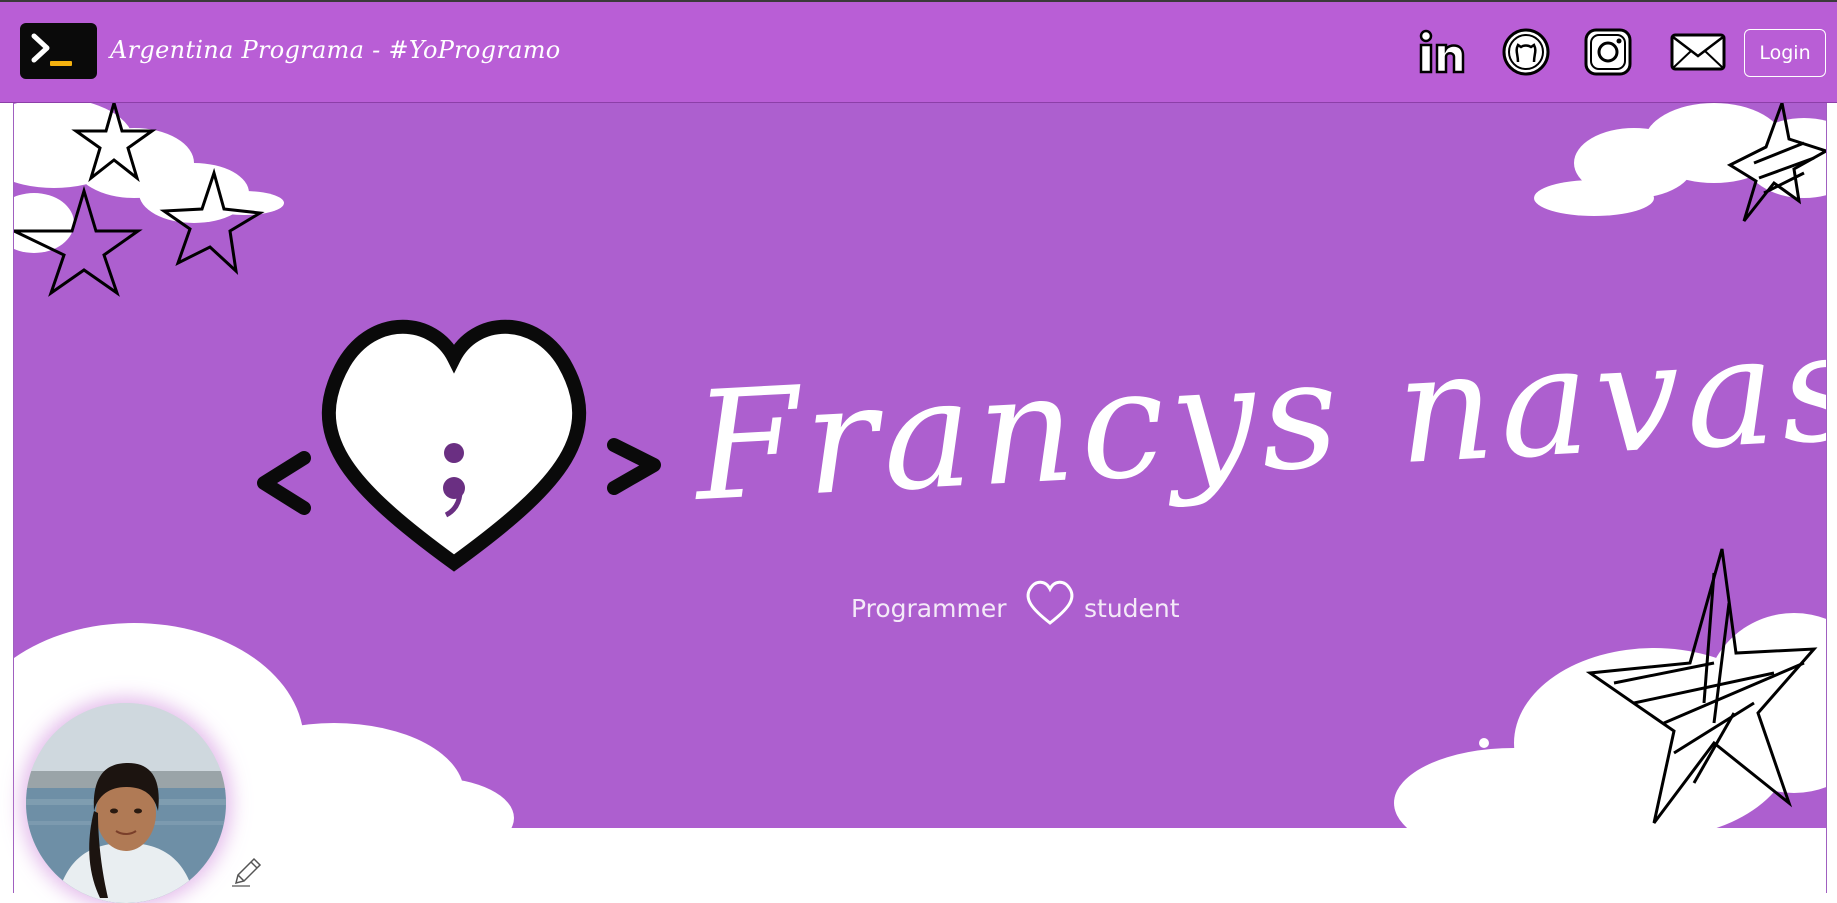 The width and height of the screenshot is (1837, 903). Describe the element at coordinates (126, 803) in the screenshot. I see `profile-avatar` at that location.